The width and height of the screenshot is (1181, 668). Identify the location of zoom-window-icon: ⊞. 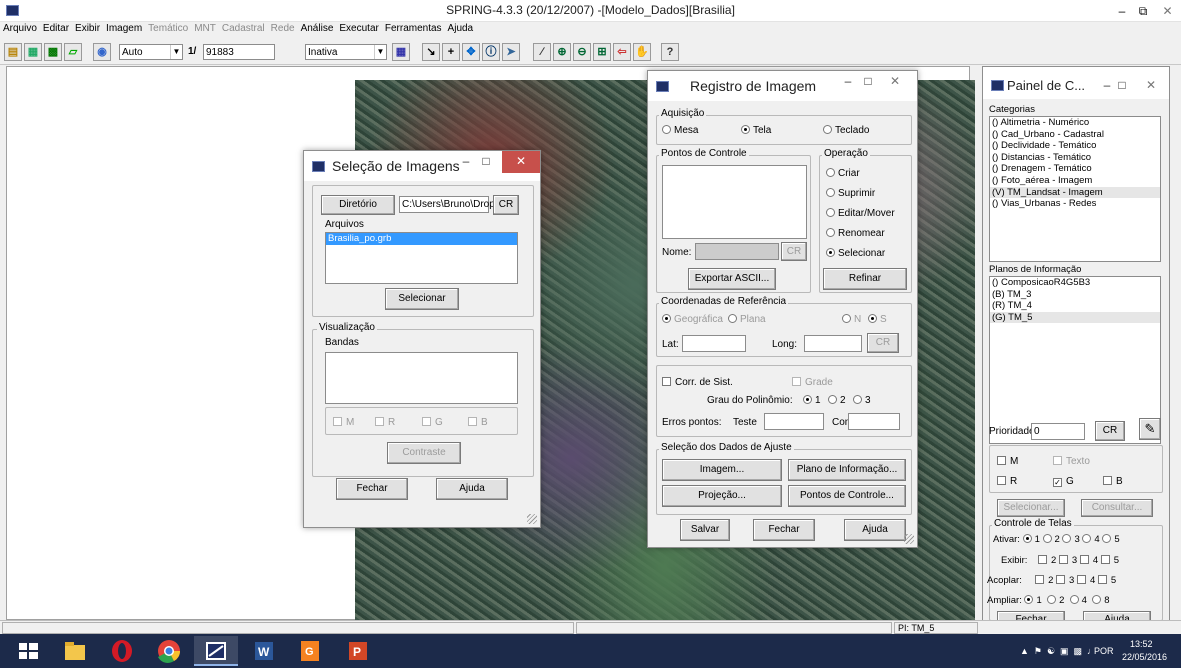
(602, 52).